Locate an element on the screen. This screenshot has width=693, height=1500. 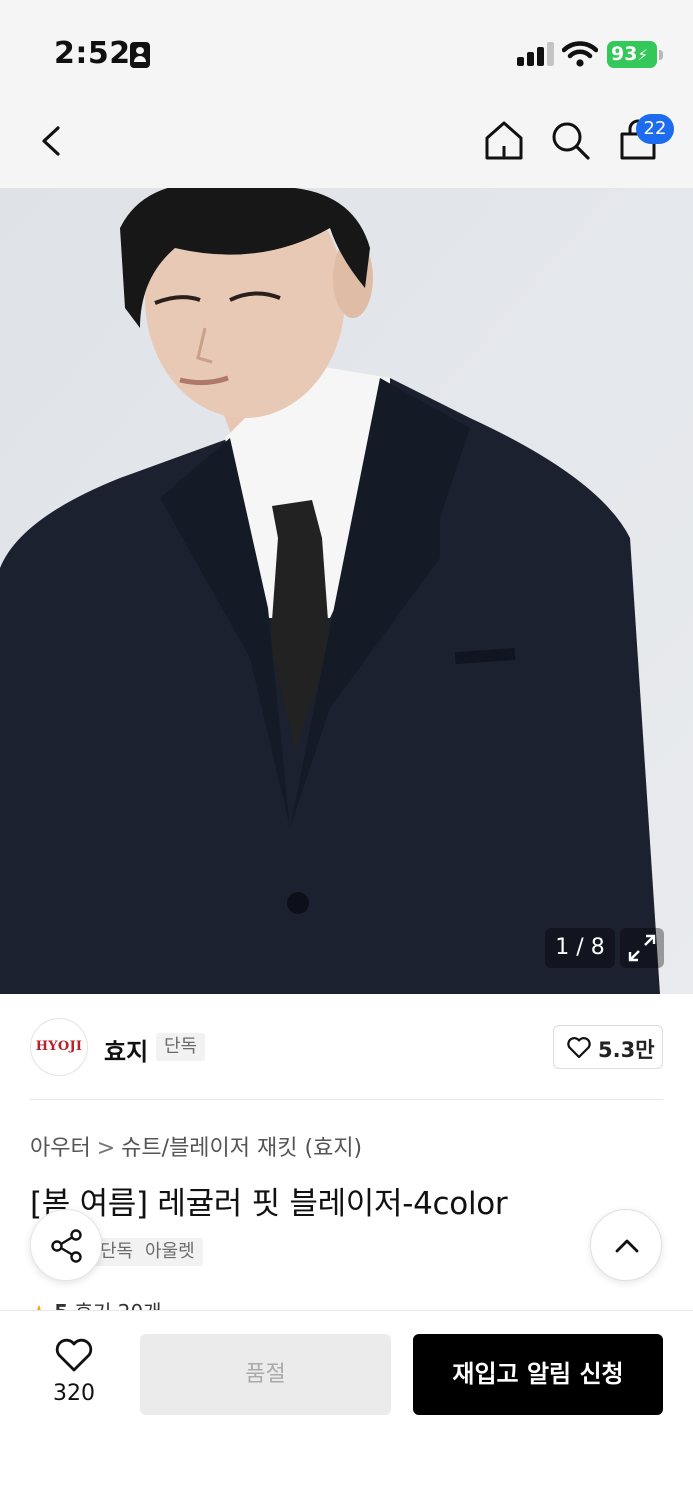
wishlist-count: 320 is located at coordinates (74, 1393).